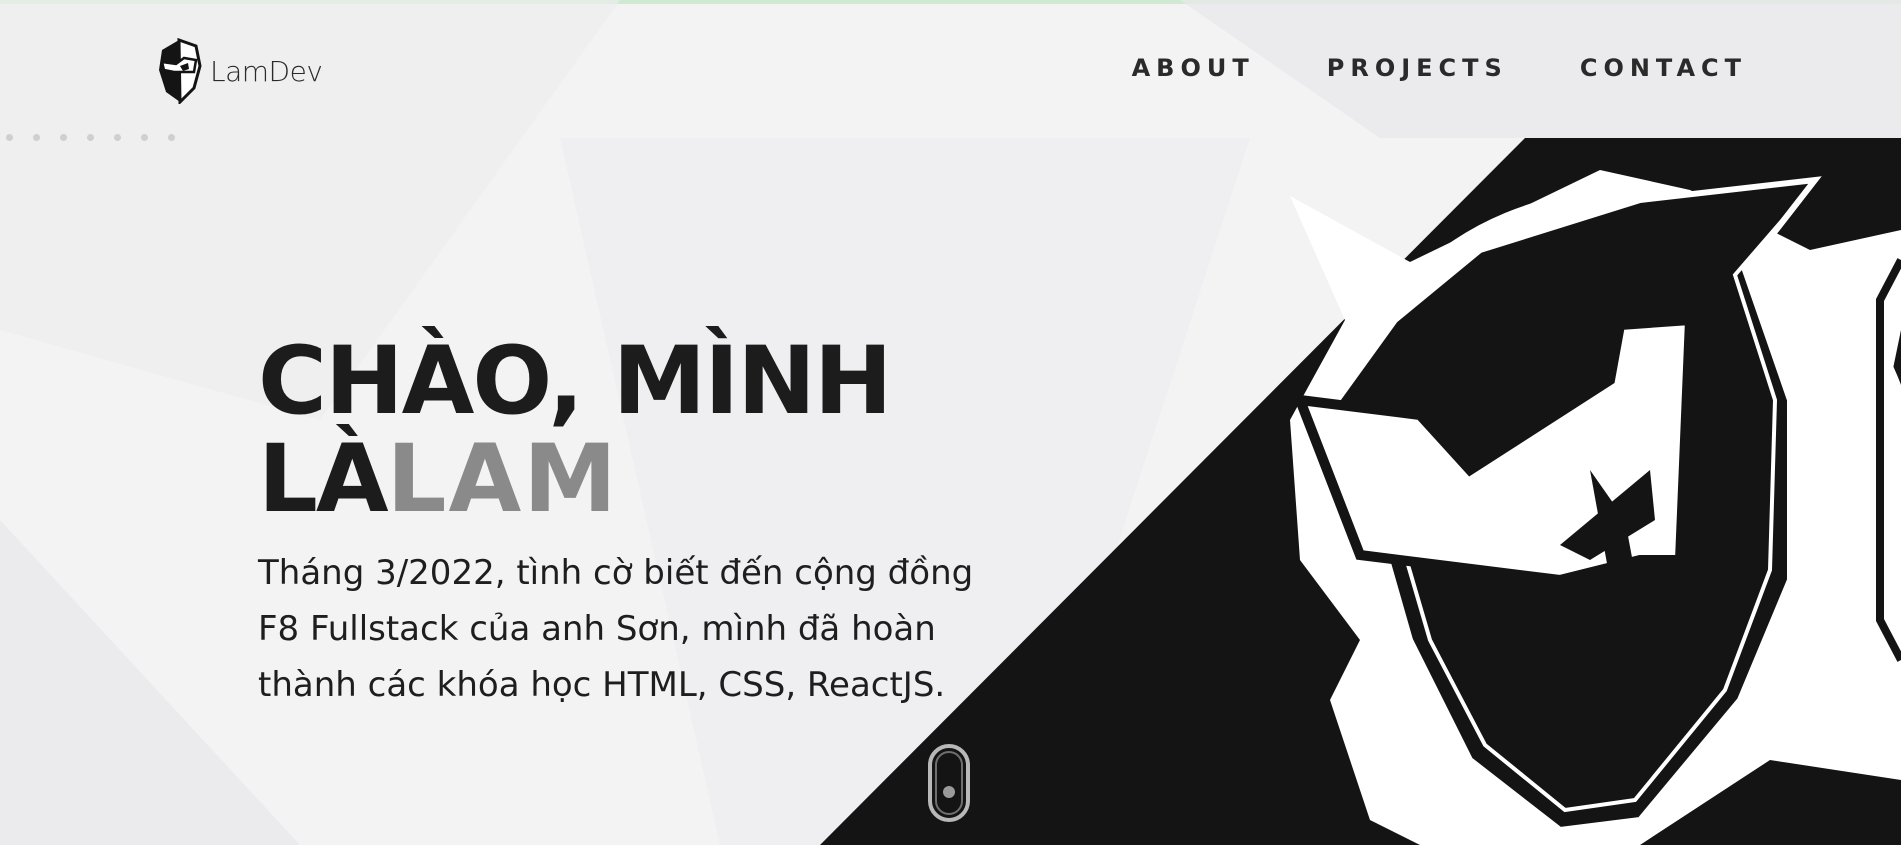  Describe the element at coordinates (1663, 68) in the screenshot. I see `nav-link-contact: CONTACT` at that location.